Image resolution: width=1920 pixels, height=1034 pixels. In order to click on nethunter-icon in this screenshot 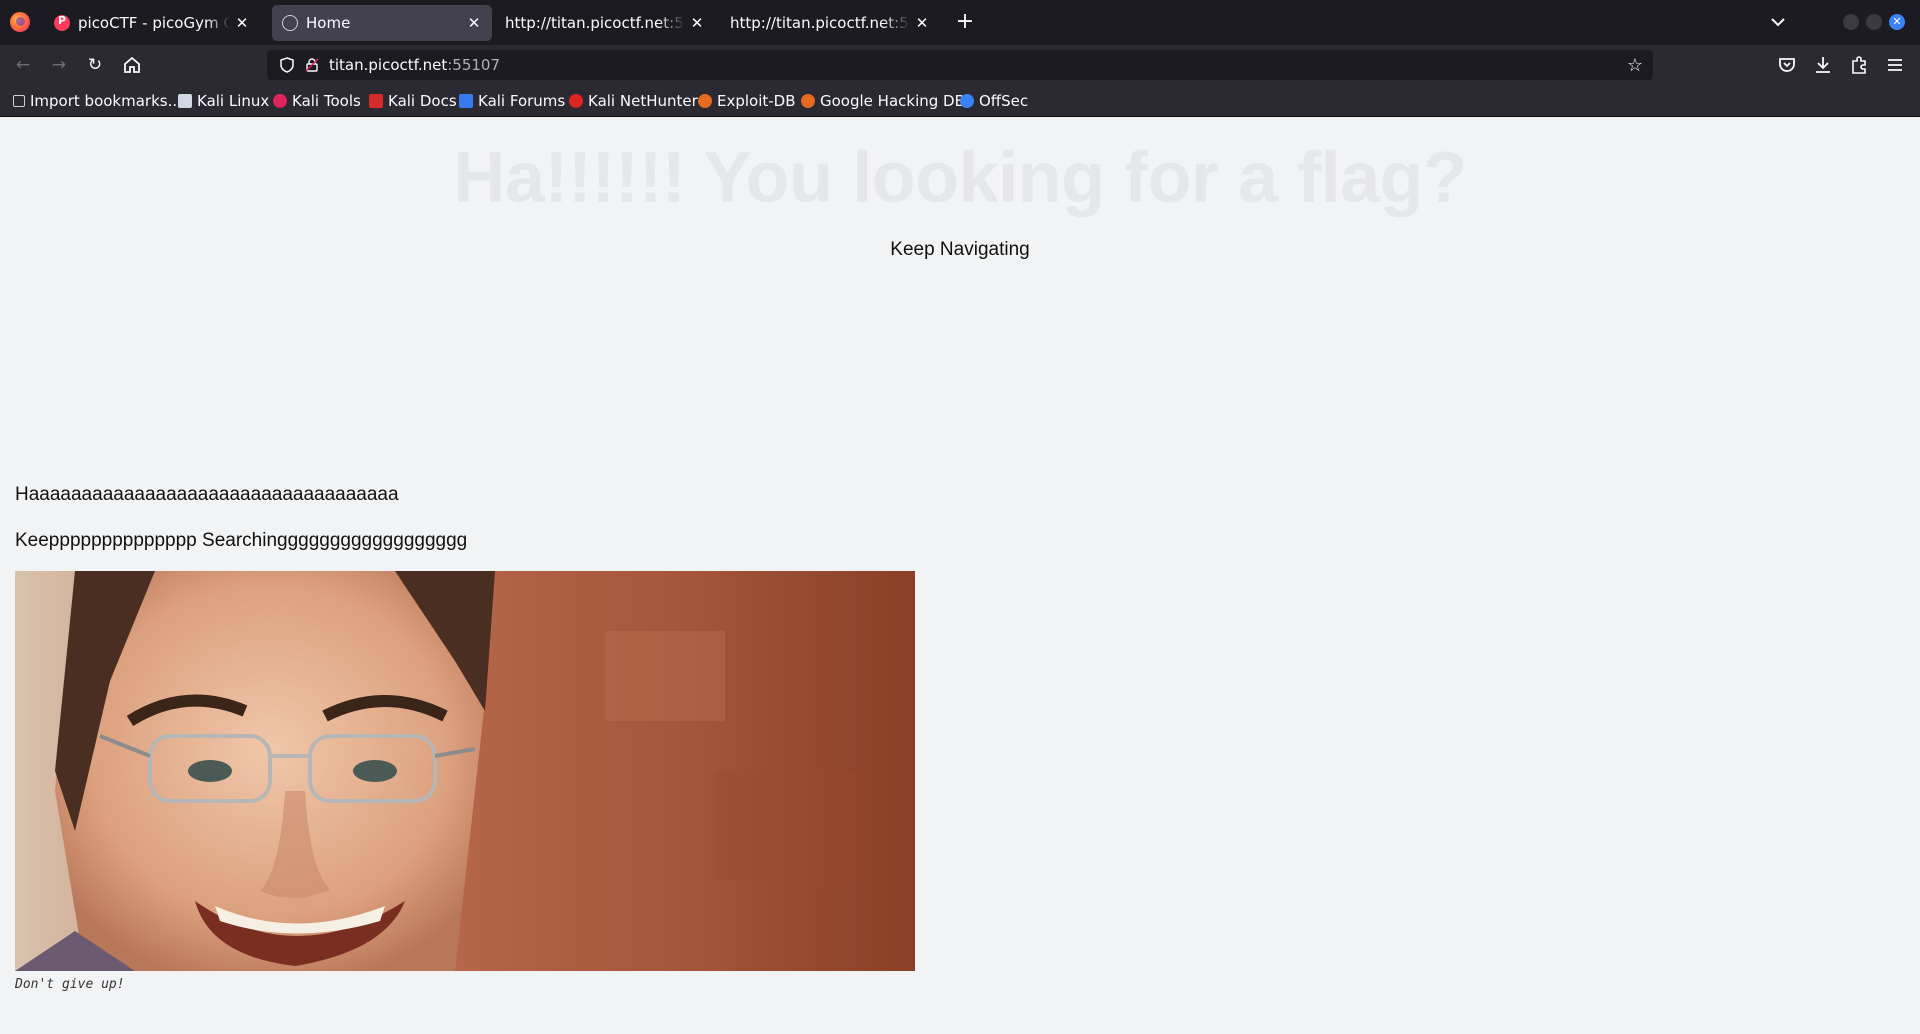, I will do `click(576, 101)`.